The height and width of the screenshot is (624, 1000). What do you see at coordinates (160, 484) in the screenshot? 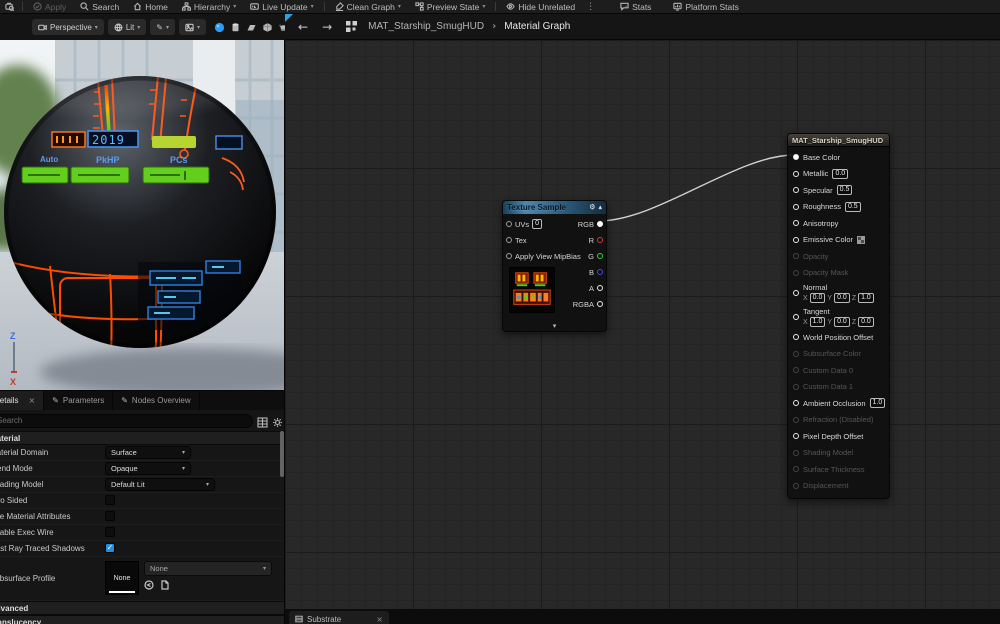
I see `property-dropdown: Default Lit ▾` at bounding box center [160, 484].